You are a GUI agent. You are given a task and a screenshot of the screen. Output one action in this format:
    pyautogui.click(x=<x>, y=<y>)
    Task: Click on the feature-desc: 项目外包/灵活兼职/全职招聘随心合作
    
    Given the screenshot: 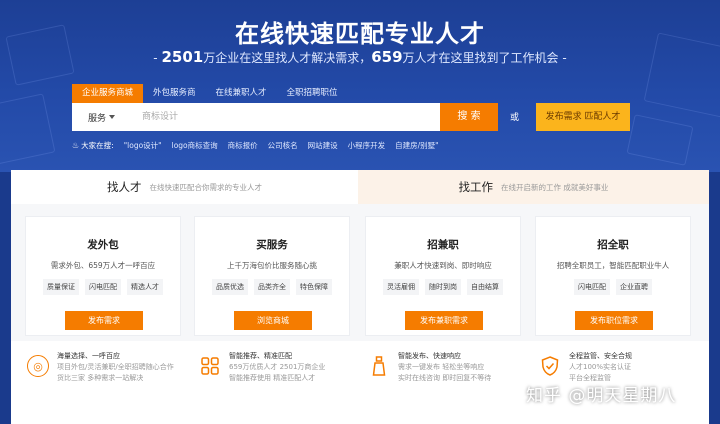 What is the action you would take?
    pyautogui.click(x=115, y=367)
    